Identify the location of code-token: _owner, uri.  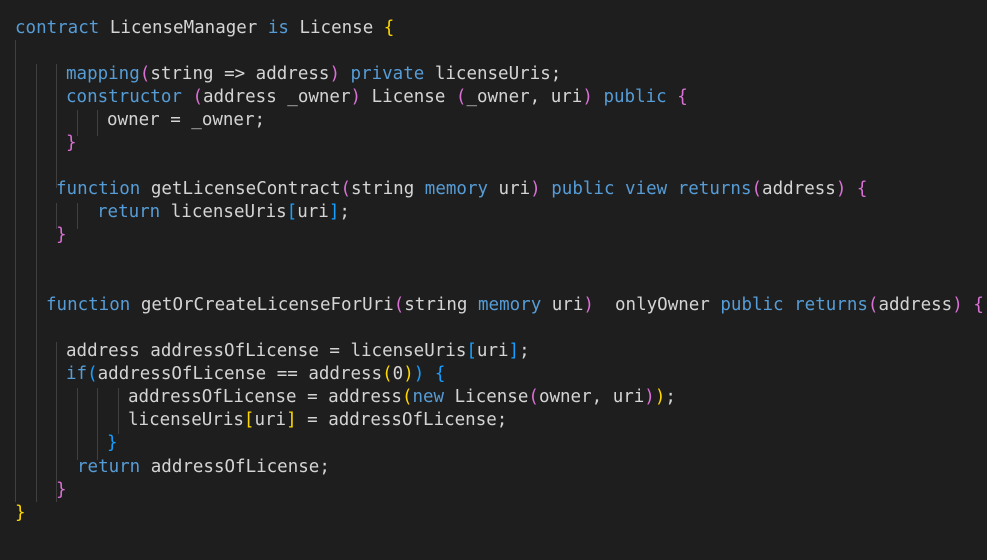
(524, 97).